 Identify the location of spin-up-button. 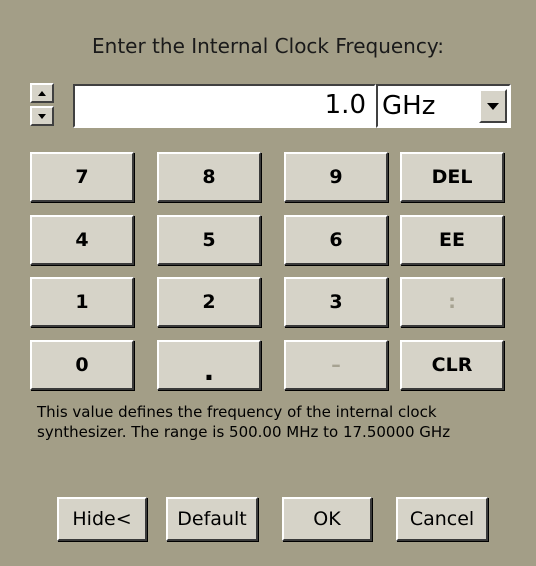
(42, 93).